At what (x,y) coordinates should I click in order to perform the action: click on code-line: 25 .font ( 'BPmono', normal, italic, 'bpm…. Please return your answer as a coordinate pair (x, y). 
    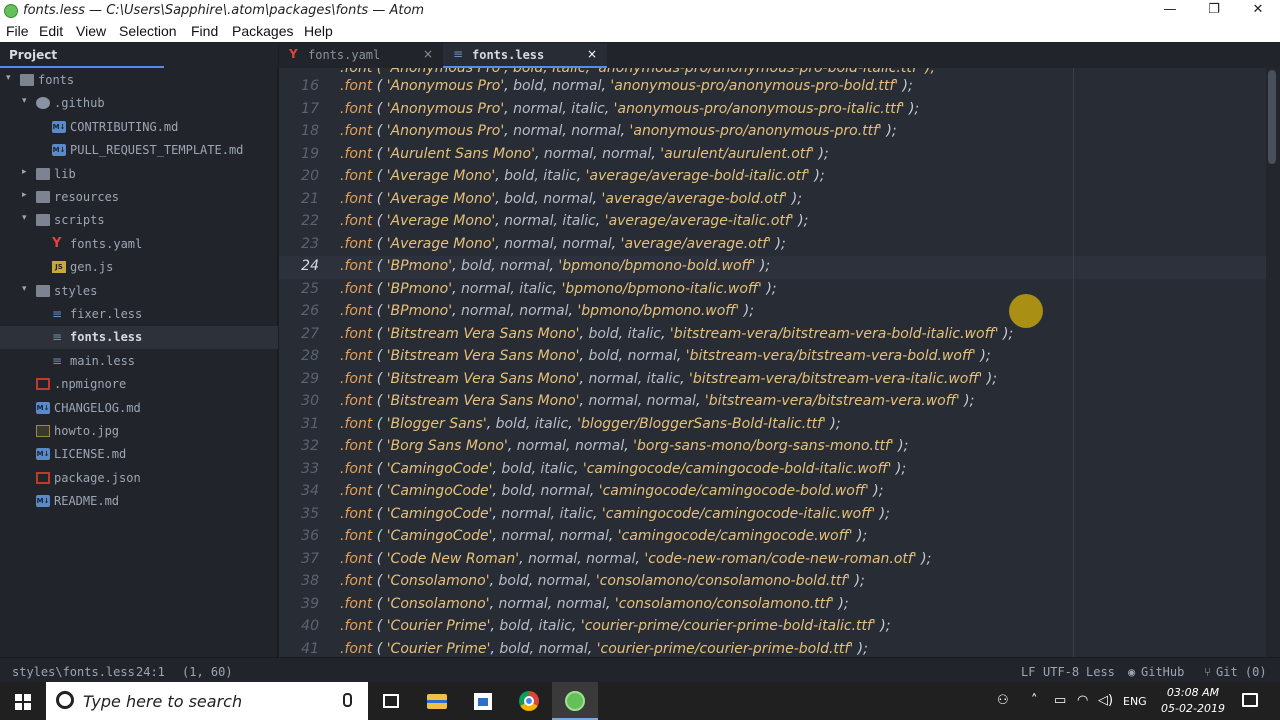
    Looking at the image, I should click on (772, 290).